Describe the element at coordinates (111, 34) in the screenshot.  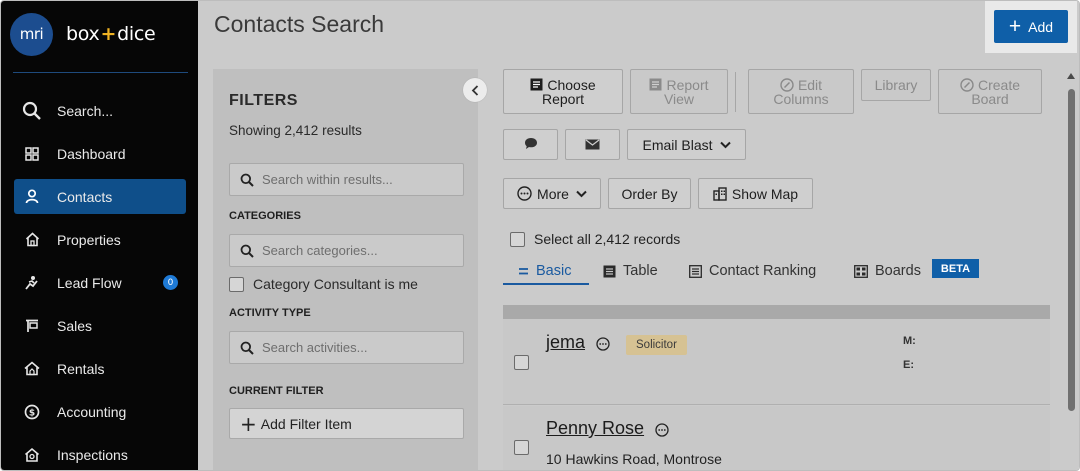
I see `brand-name: box+dice` at that location.